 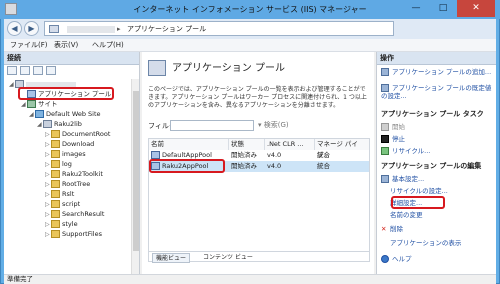 I want to click on action-view-applications: アプリケーションの表示, so click(x=438, y=243).